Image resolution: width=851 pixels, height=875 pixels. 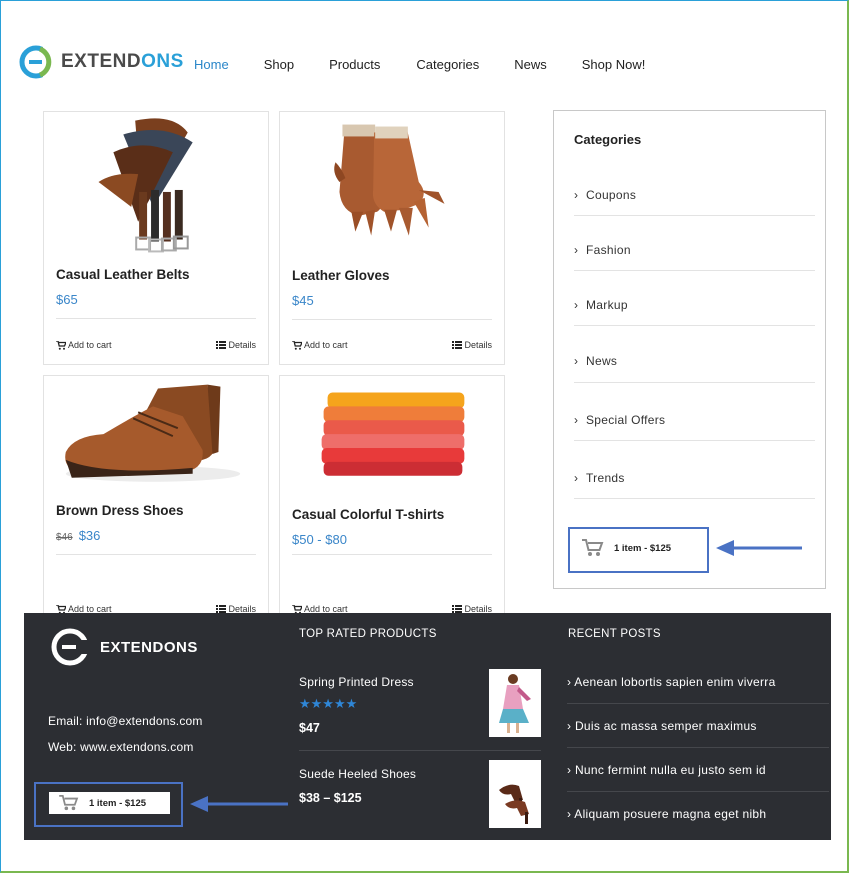 I want to click on category-label: Trends, so click(x=605, y=478).